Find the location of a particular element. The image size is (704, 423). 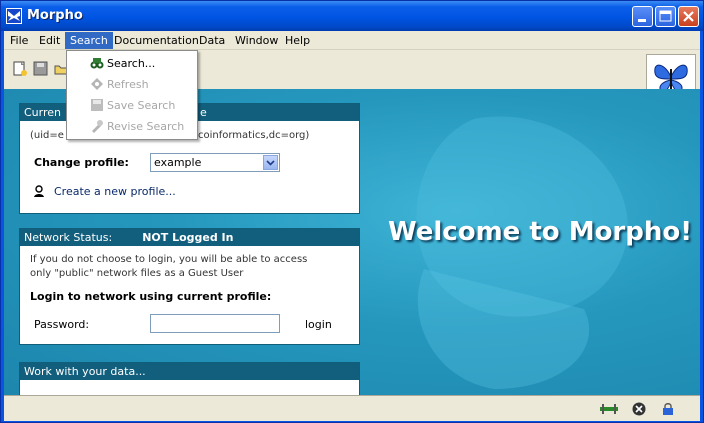

new-document-icon is located at coordinates (20, 69).